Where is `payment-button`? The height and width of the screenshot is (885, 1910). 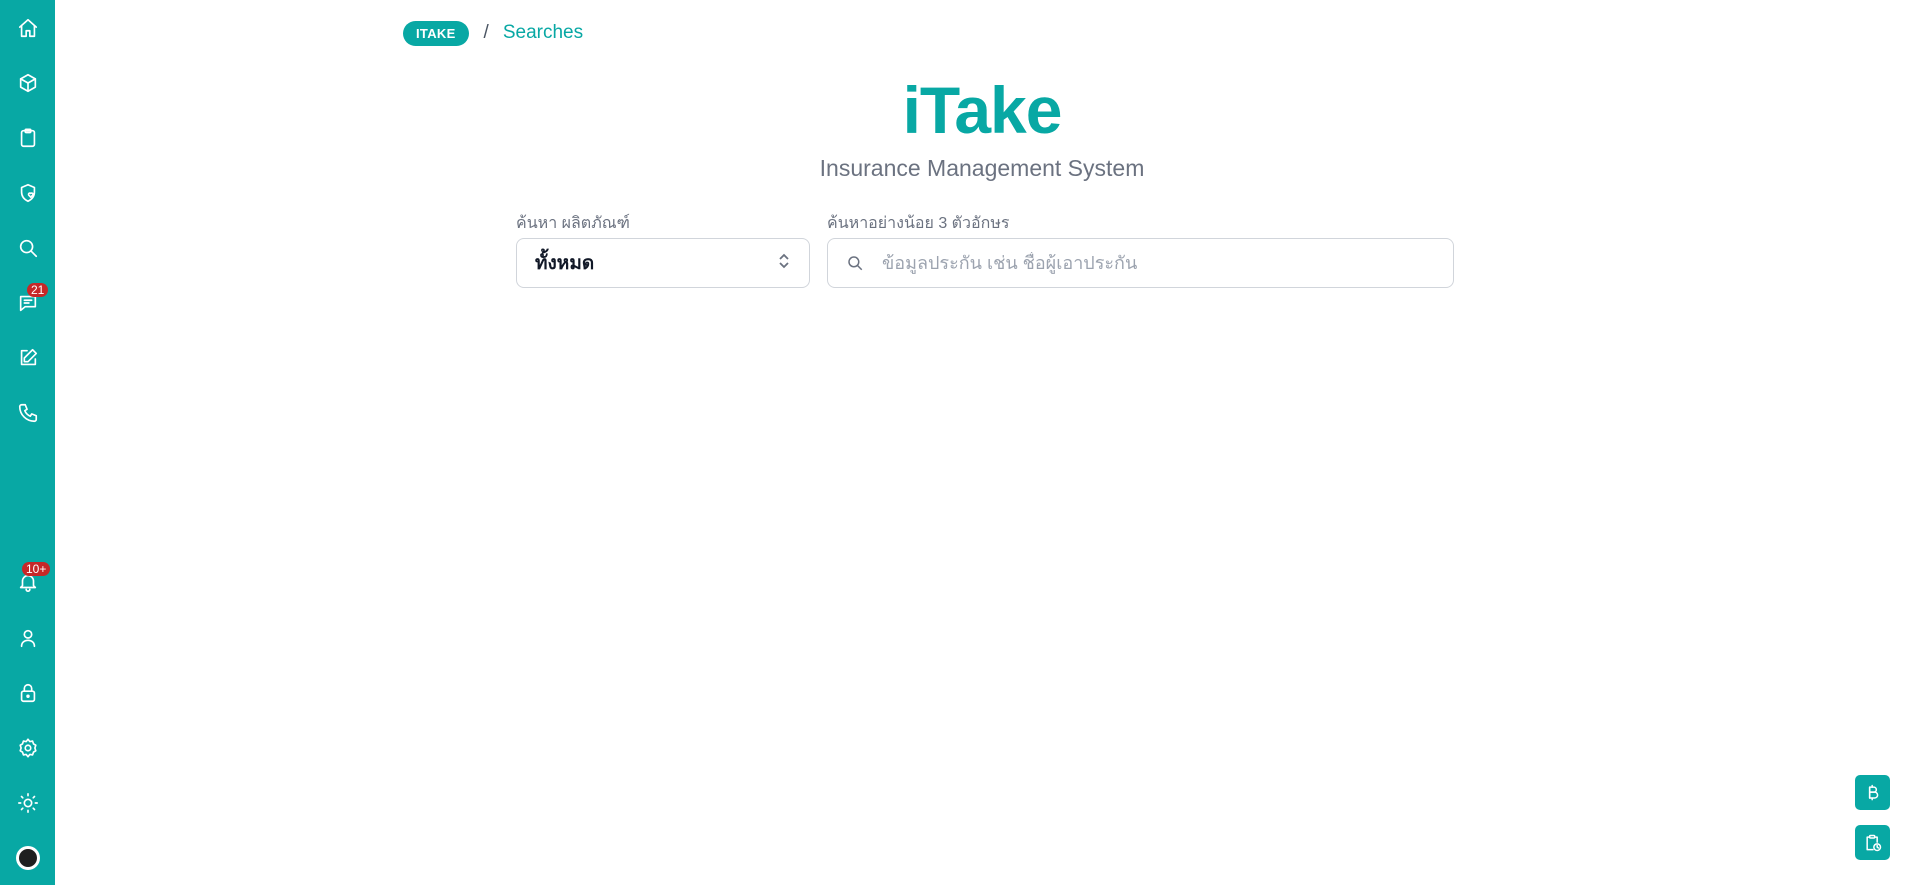 payment-button is located at coordinates (1872, 792).